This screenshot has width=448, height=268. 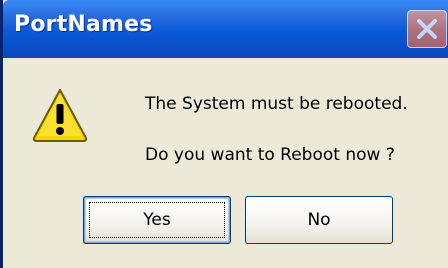 I want to click on focus-ring, so click(x=157, y=220).